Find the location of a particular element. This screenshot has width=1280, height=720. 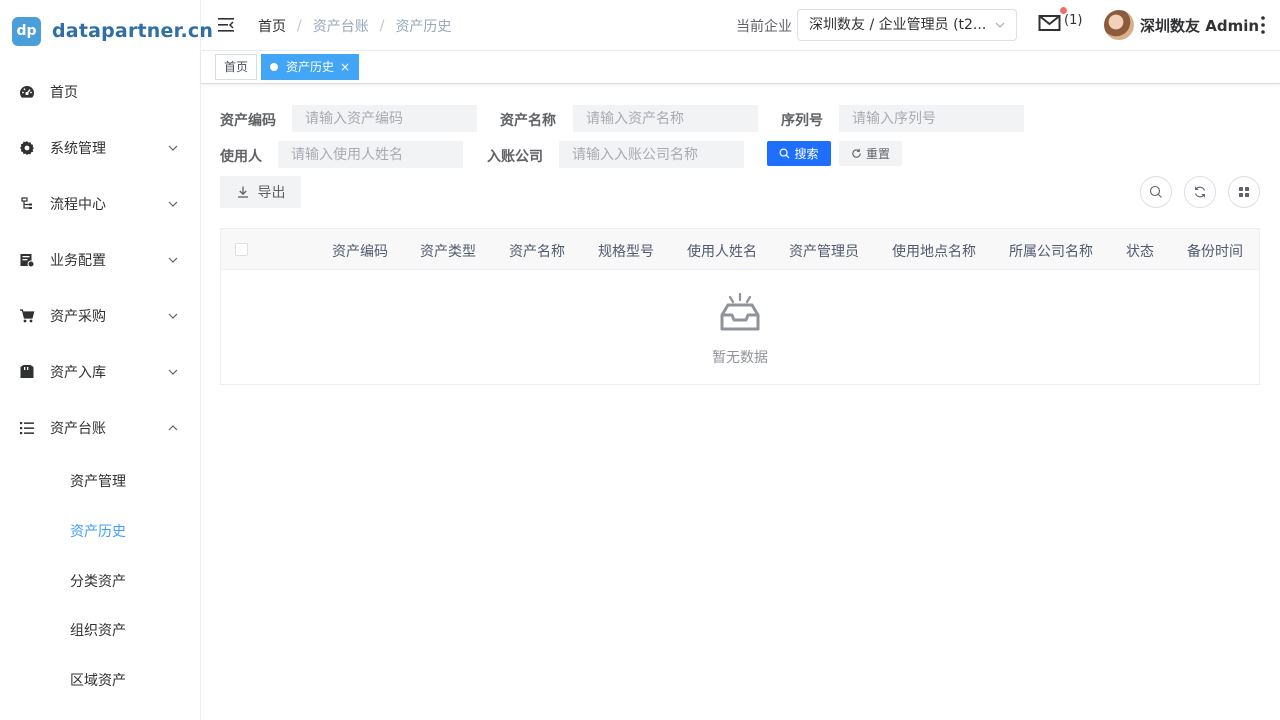

tag-asset-history: 资产历史 × is located at coordinates (310, 67).